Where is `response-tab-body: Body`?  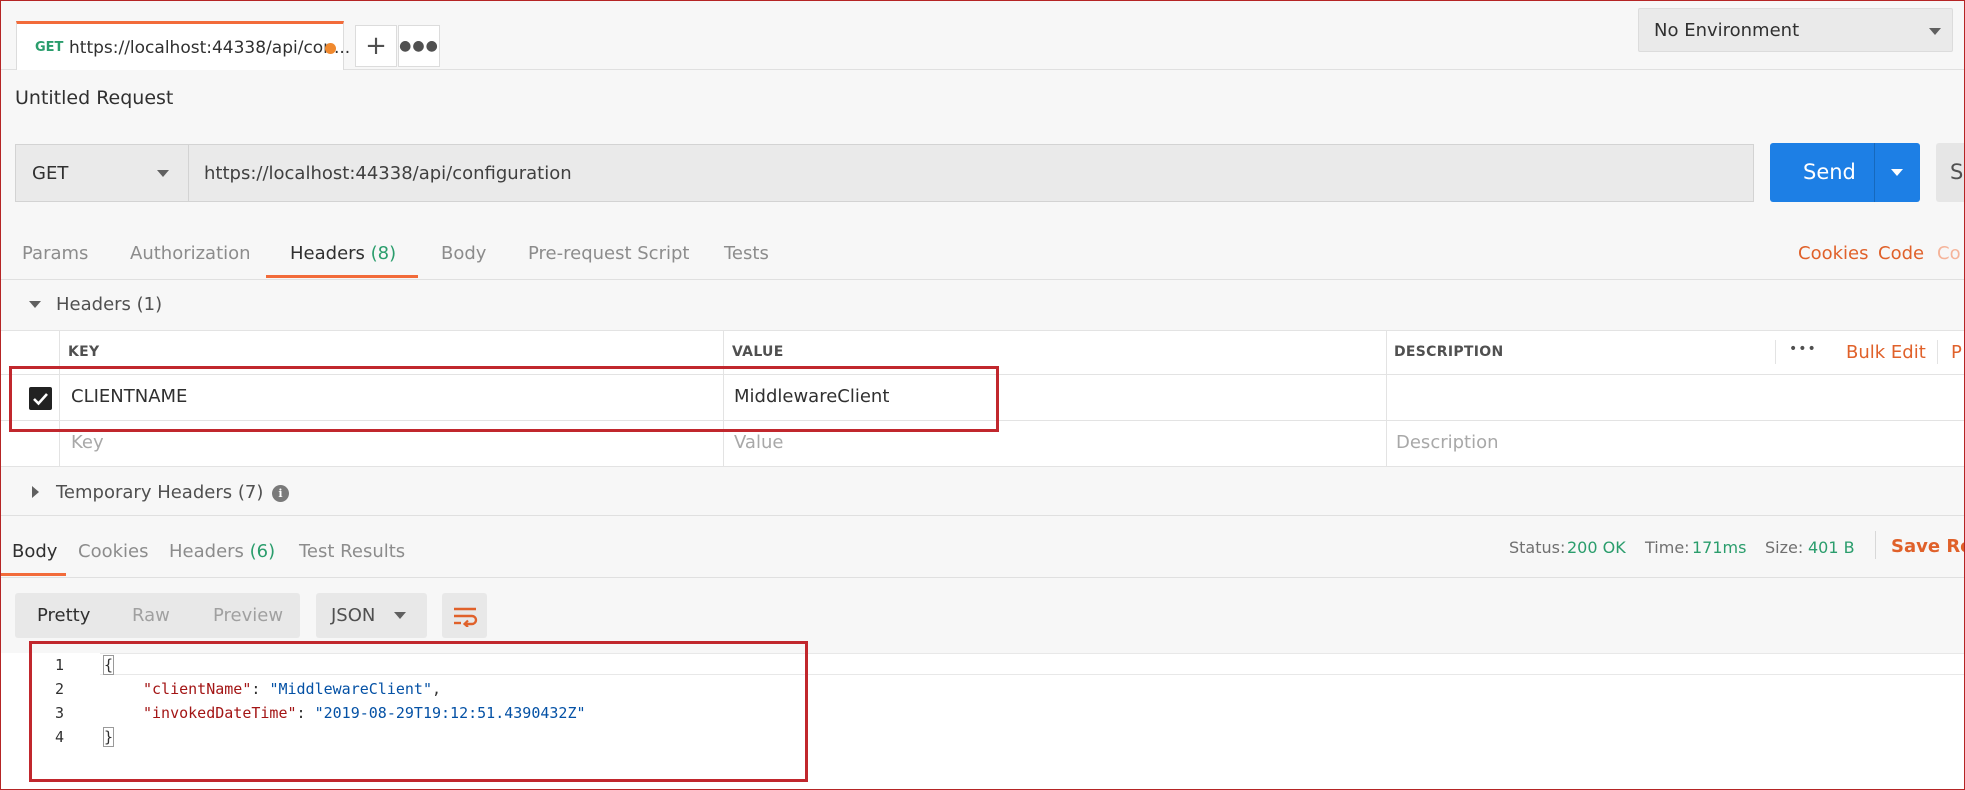 response-tab-body: Body is located at coordinates (34, 551).